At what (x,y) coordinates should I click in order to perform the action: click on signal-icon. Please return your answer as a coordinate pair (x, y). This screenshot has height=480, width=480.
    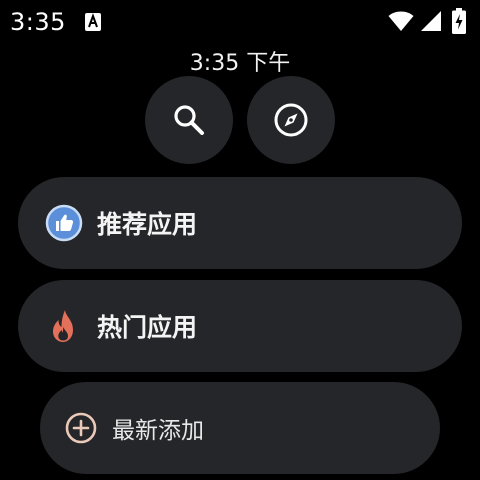
    Looking at the image, I should click on (431, 21).